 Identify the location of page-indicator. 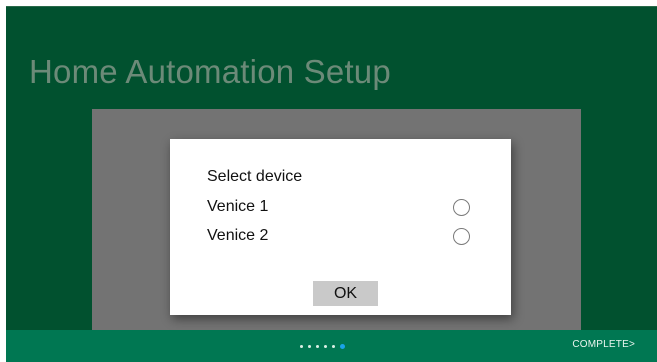
(322, 346).